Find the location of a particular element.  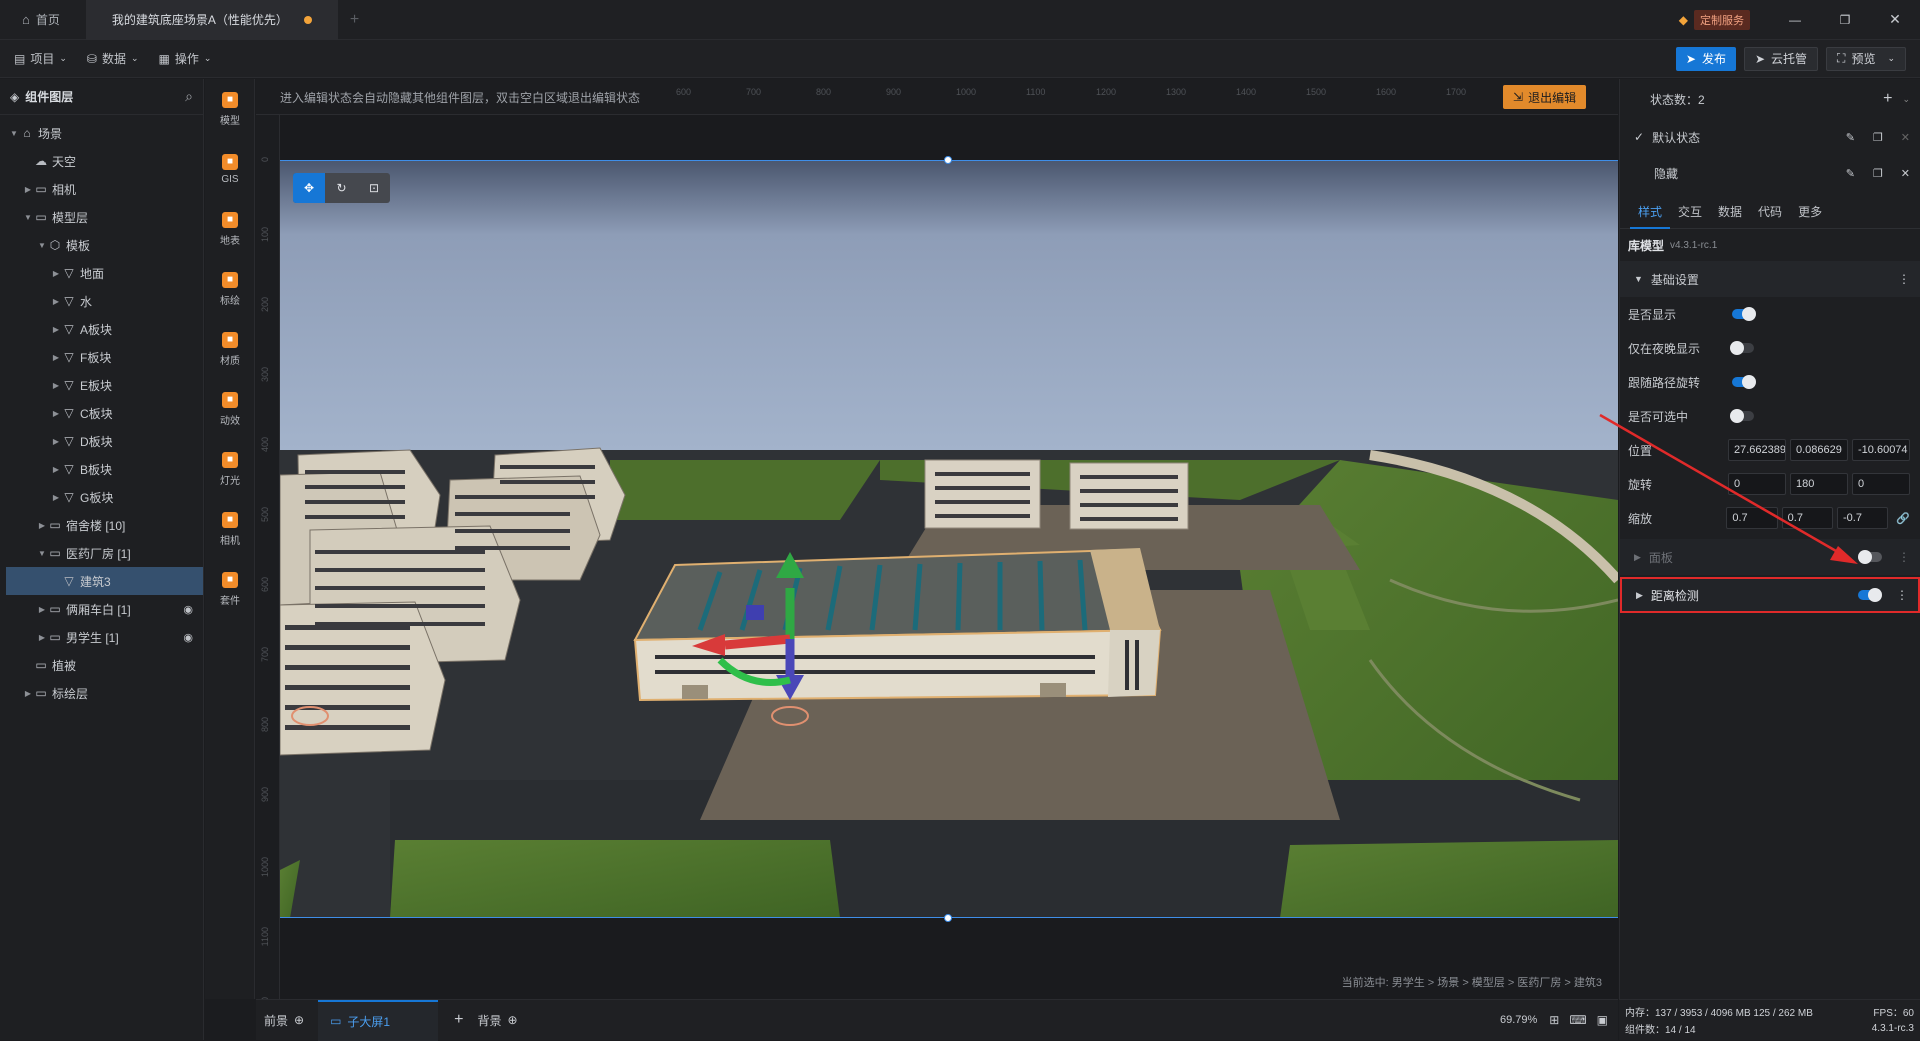

layer-item: ▶ ▽ E板块 is located at coordinates (101, 385).